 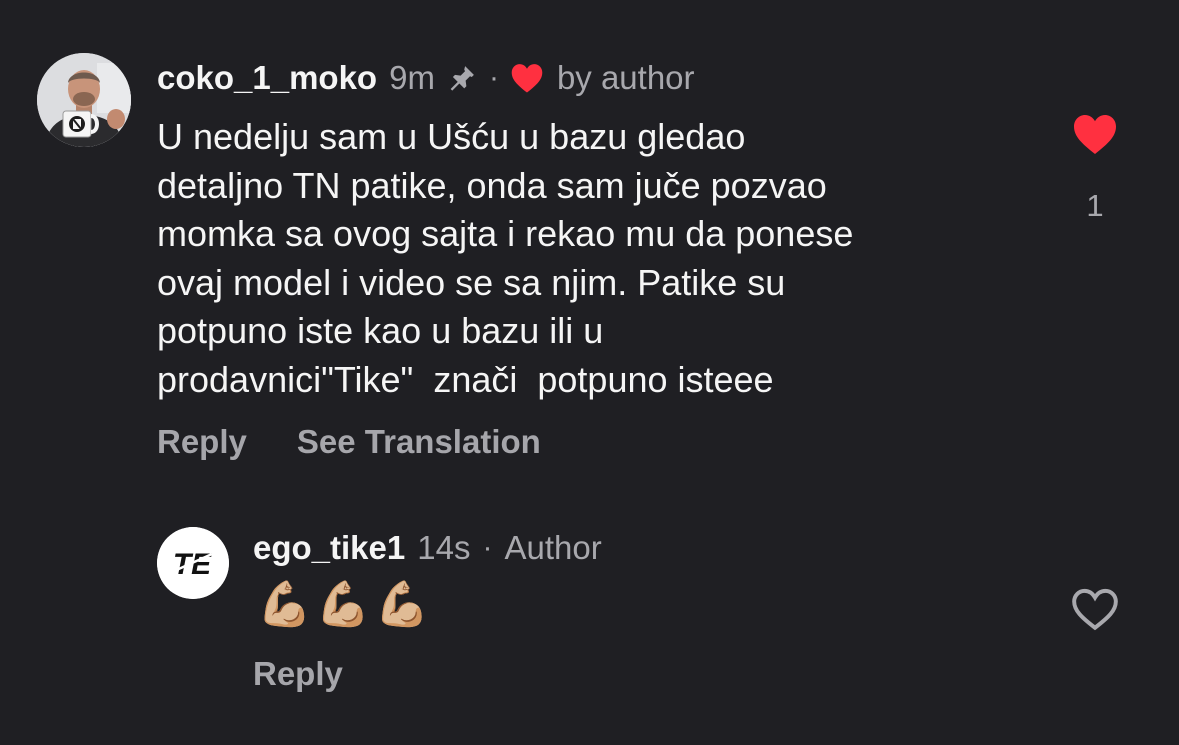 I want to click on liked-by-author-label: by author, so click(x=625, y=77).